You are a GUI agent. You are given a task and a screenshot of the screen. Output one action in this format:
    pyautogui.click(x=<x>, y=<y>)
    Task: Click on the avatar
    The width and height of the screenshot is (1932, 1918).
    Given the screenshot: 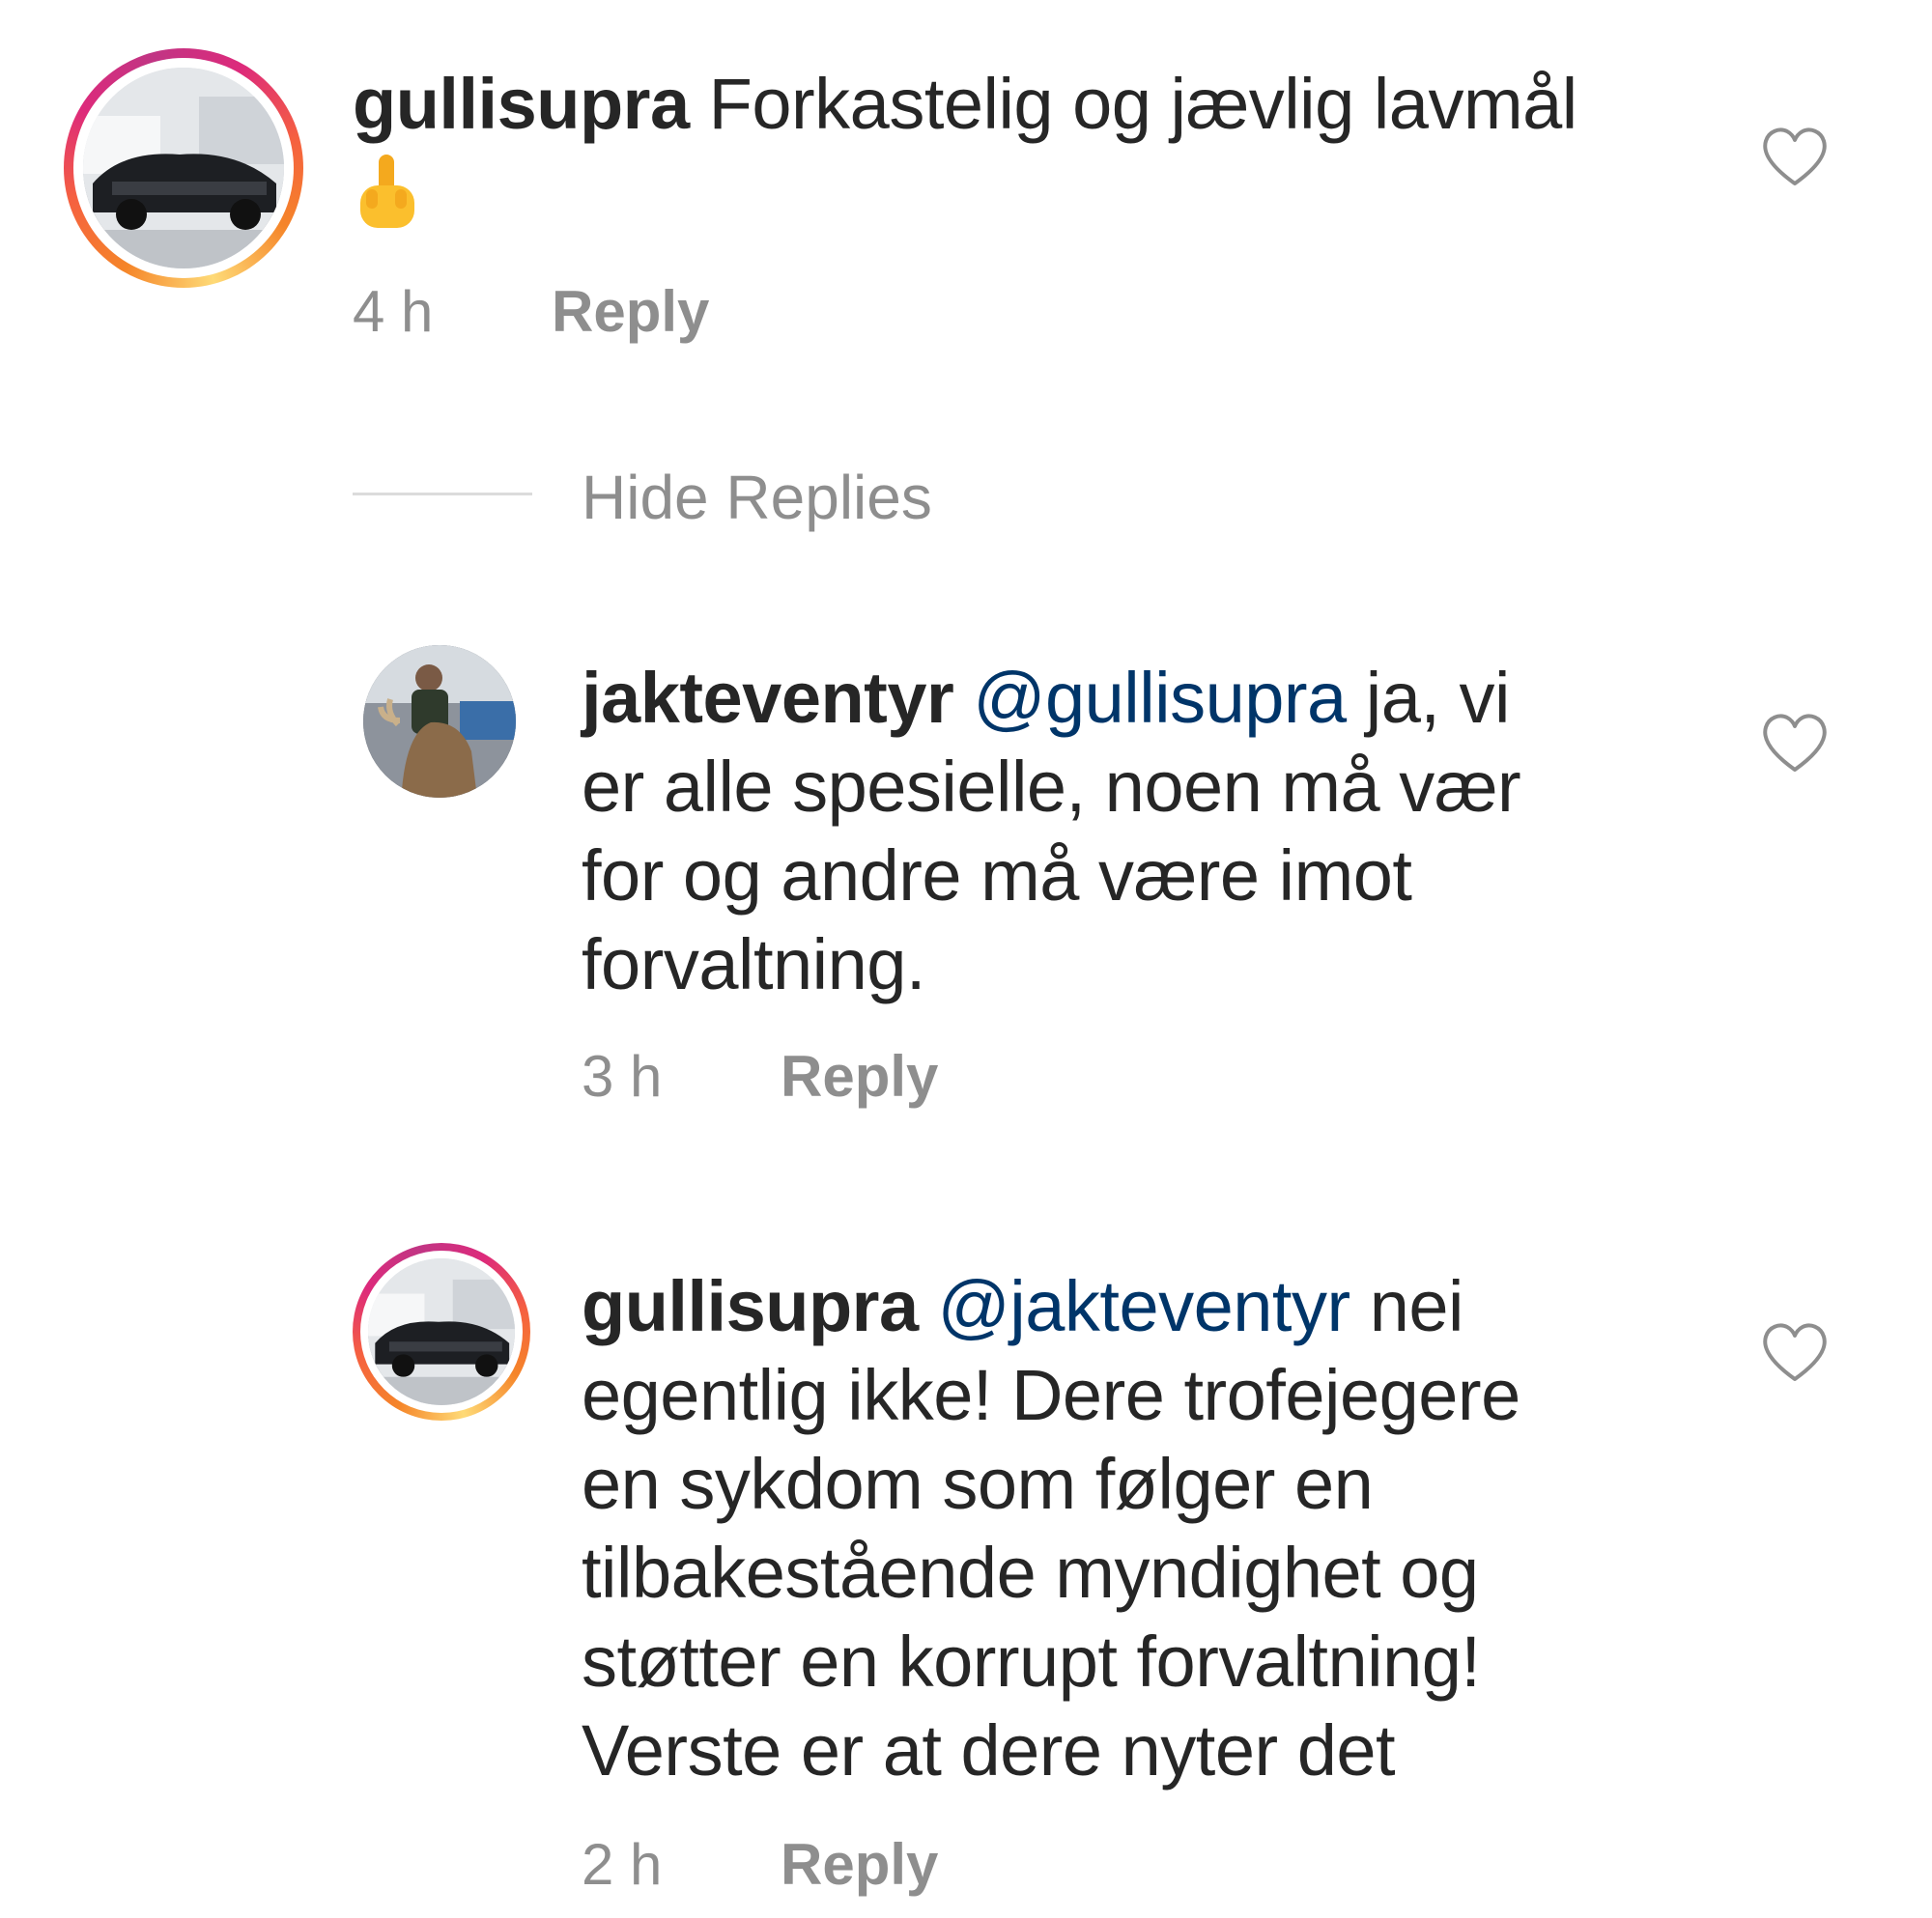 What is the action you would take?
    pyautogui.click(x=441, y=1332)
    